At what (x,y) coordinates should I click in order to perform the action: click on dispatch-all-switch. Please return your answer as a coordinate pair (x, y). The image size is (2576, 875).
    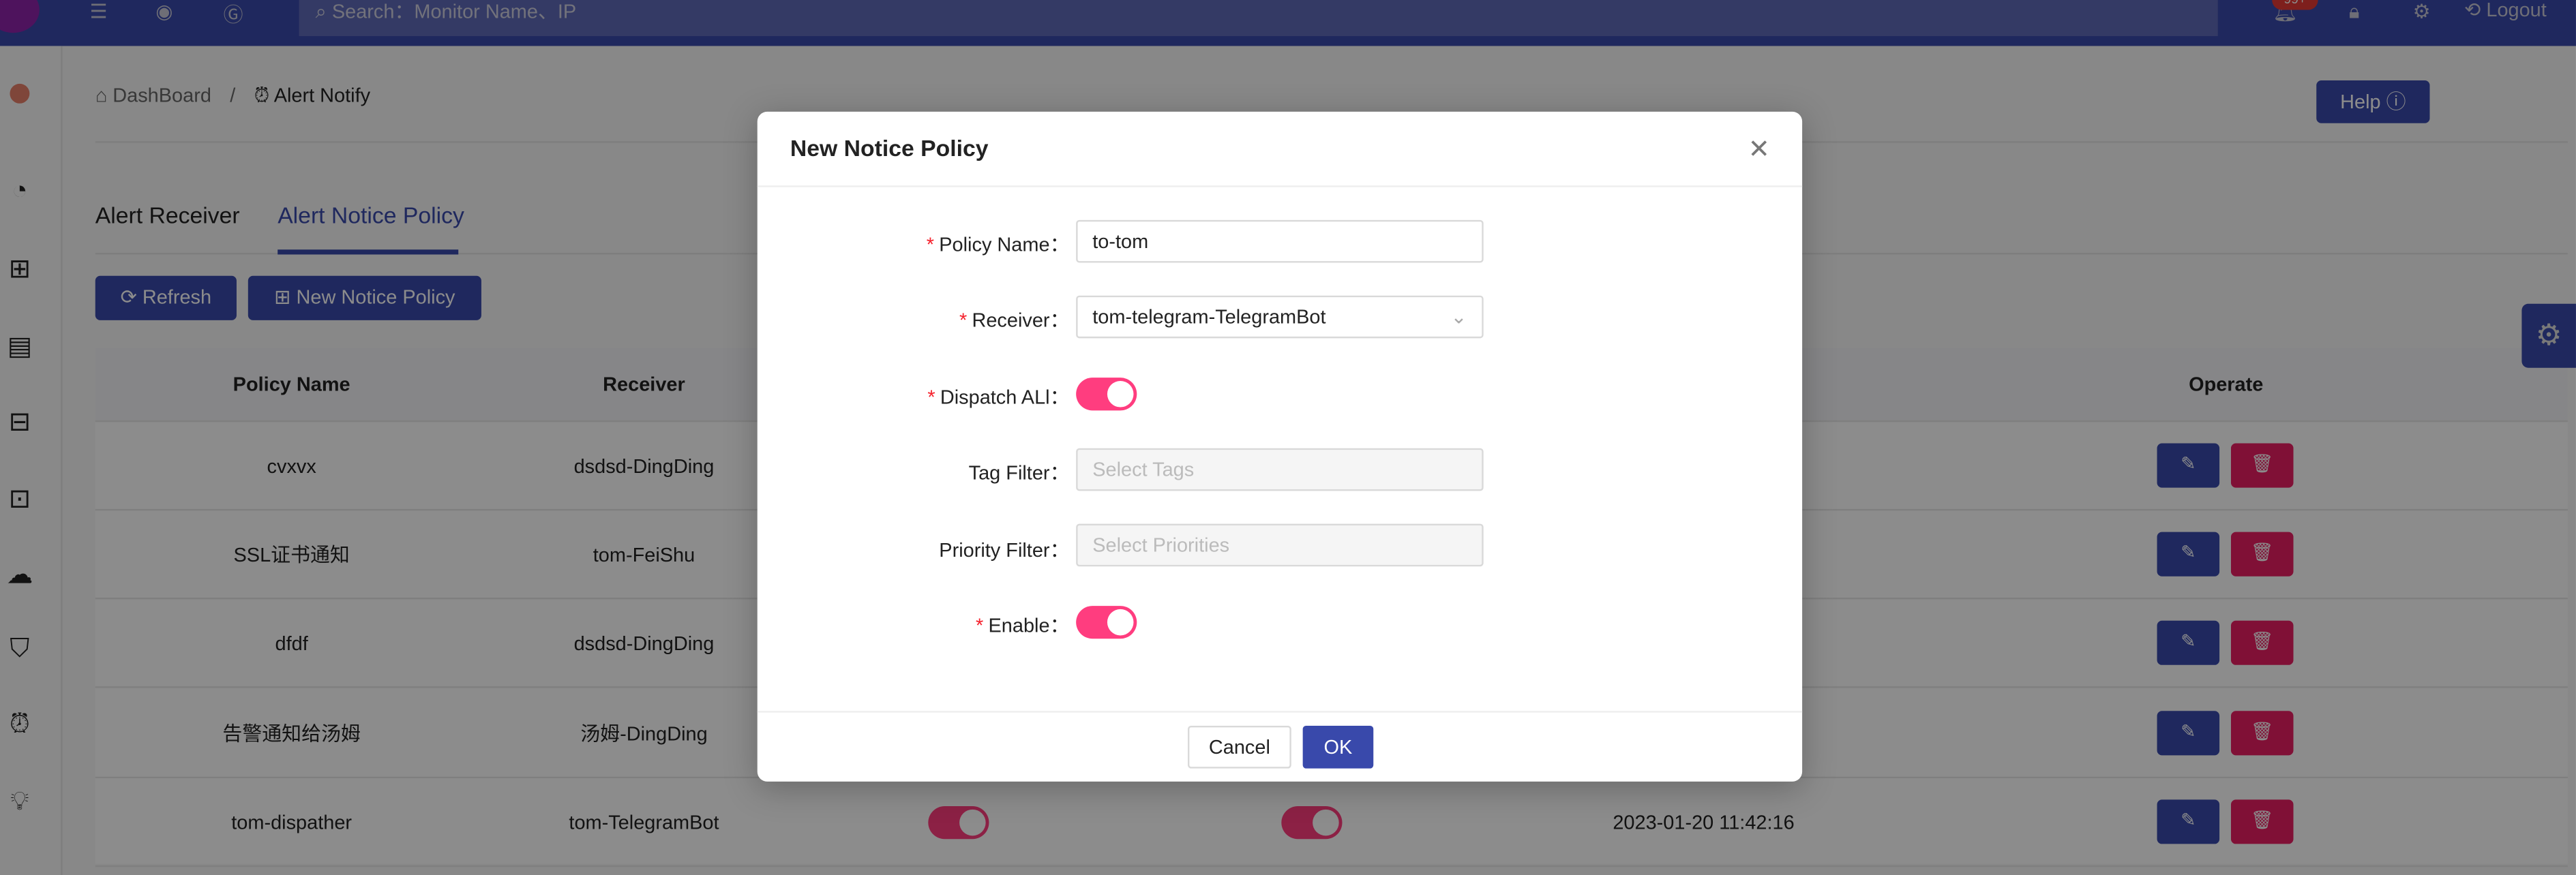
    Looking at the image, I should click on (1106, 394).